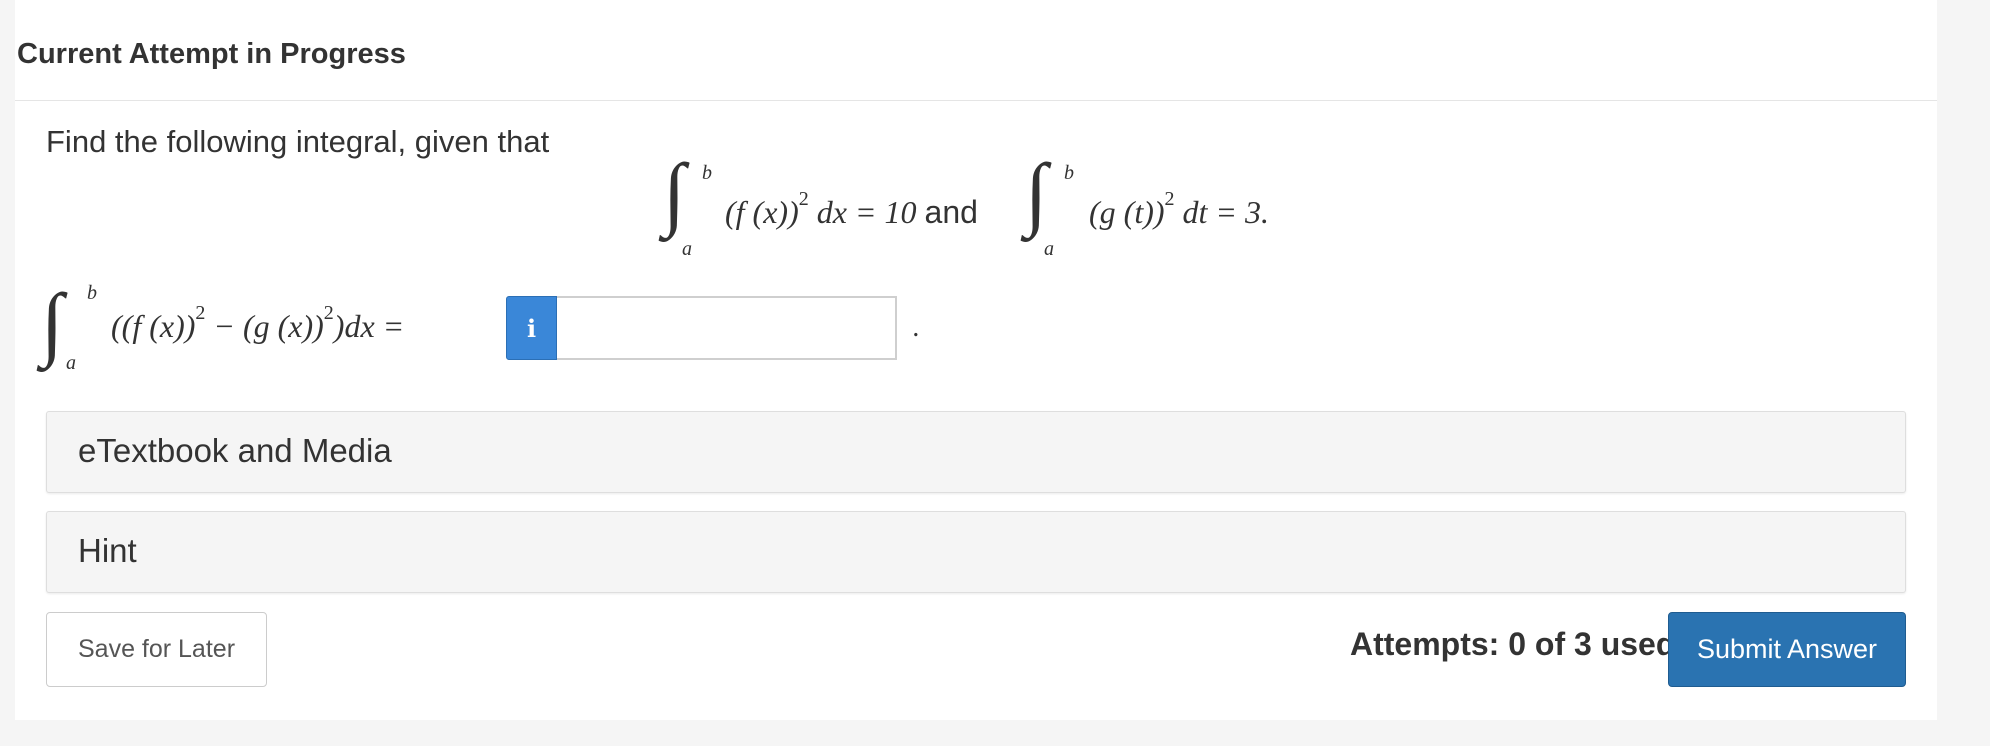 The image size is (1990, 746). I want to click on target-expression: ((f (x))2 − (g (x))2)dx =, so click(258, 323).